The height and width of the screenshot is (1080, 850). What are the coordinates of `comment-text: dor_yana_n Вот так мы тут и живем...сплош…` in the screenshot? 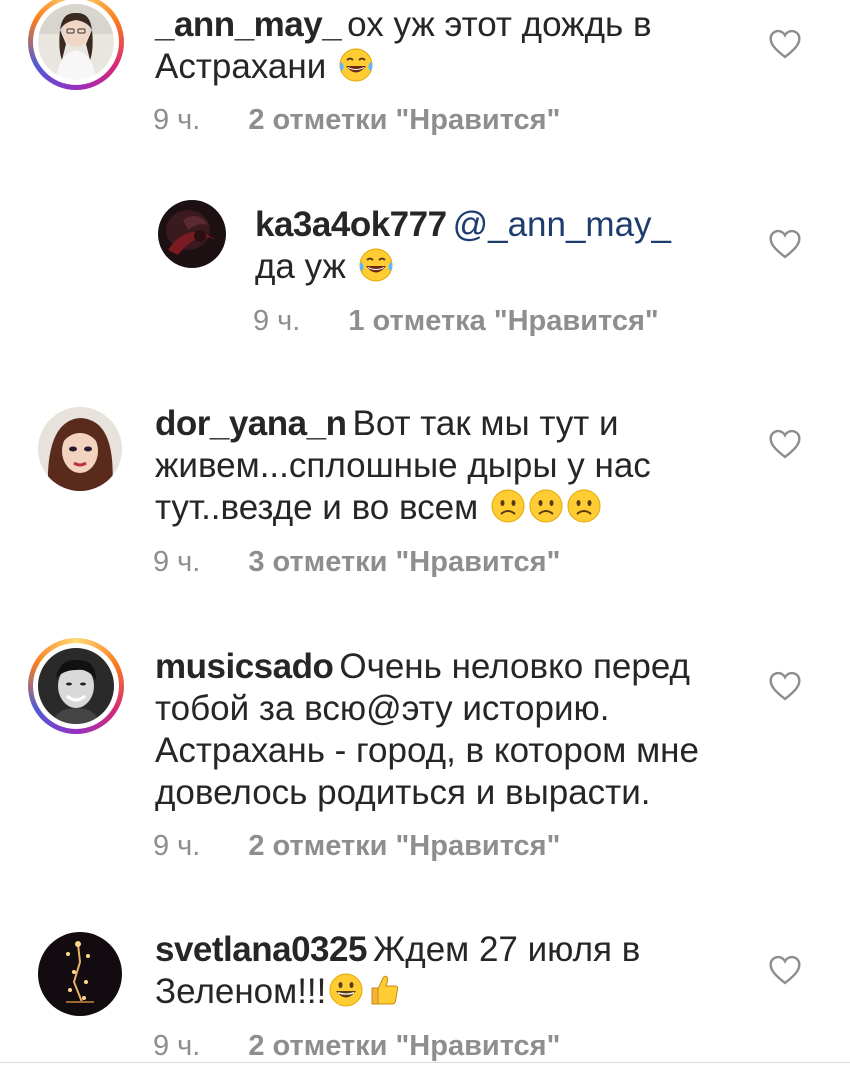 It's located at (450, 466).